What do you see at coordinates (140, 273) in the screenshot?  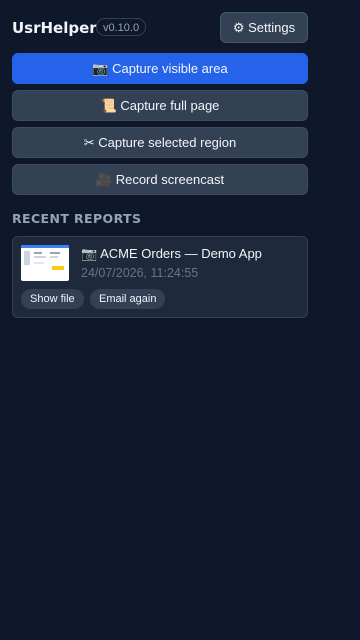 I see `report-timestamp: 24/07/2026, 11:24:55` at bounding box center [140, 273].